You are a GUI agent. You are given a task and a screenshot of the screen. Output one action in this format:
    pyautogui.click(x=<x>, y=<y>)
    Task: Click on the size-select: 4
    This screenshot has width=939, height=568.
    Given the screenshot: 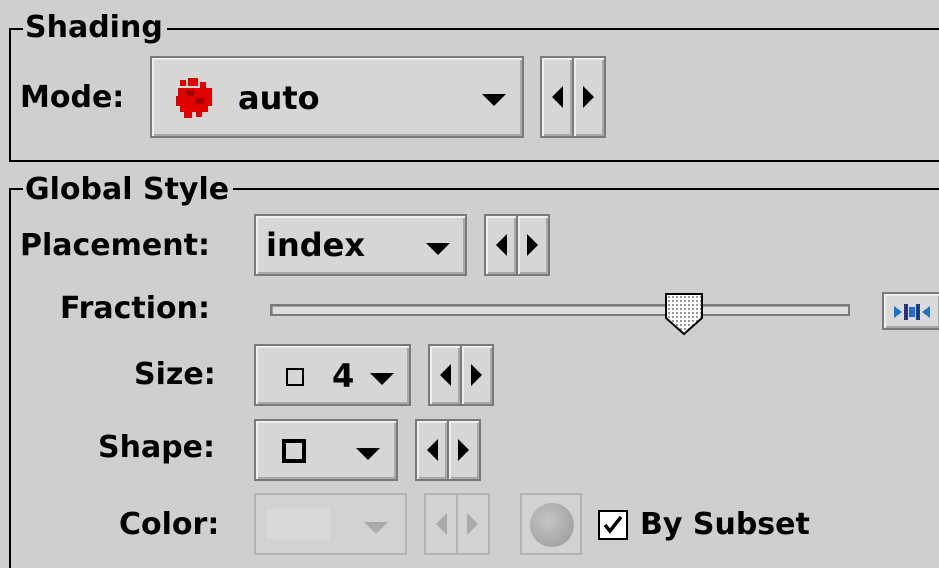 What is the action you would take?
    pyautogui.click(x=332, y=375)
    